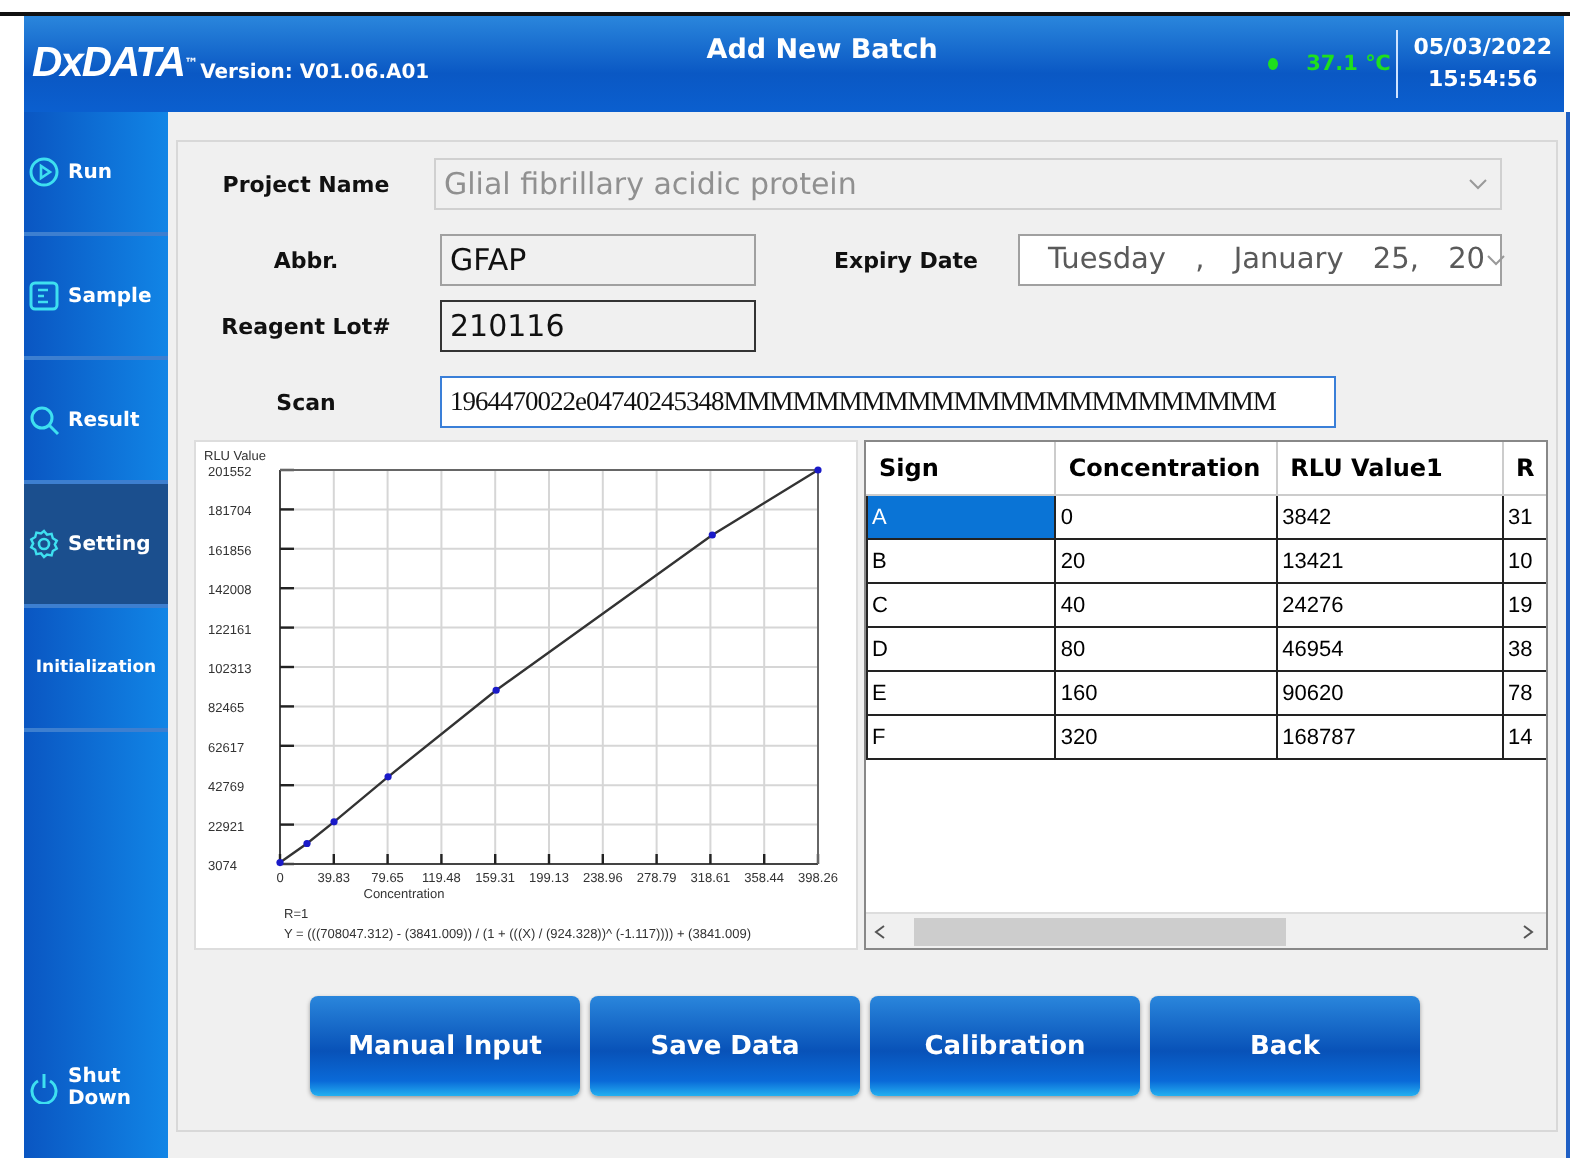 The width and height of the screenshot is (1570, 1158). I want to click on action-button: Calibration, so click(1005, 1046).